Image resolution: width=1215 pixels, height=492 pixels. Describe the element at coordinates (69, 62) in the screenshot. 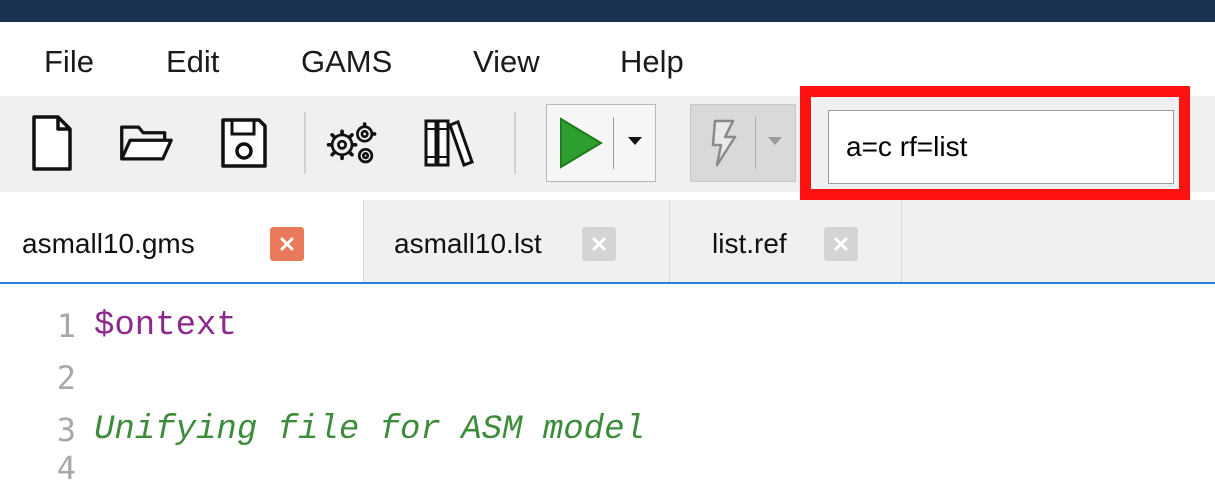

I see `menu-file: File` at that location.